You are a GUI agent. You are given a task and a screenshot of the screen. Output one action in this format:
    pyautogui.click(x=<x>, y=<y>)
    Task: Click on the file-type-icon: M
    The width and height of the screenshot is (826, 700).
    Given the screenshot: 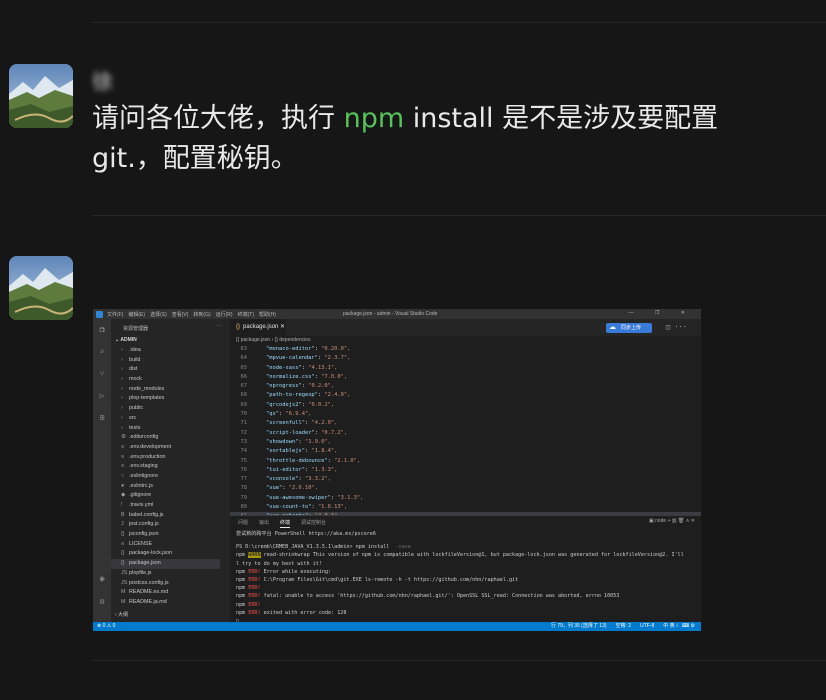 What is the action you would take?
    pyautogui.click(x=123, y=592)
    